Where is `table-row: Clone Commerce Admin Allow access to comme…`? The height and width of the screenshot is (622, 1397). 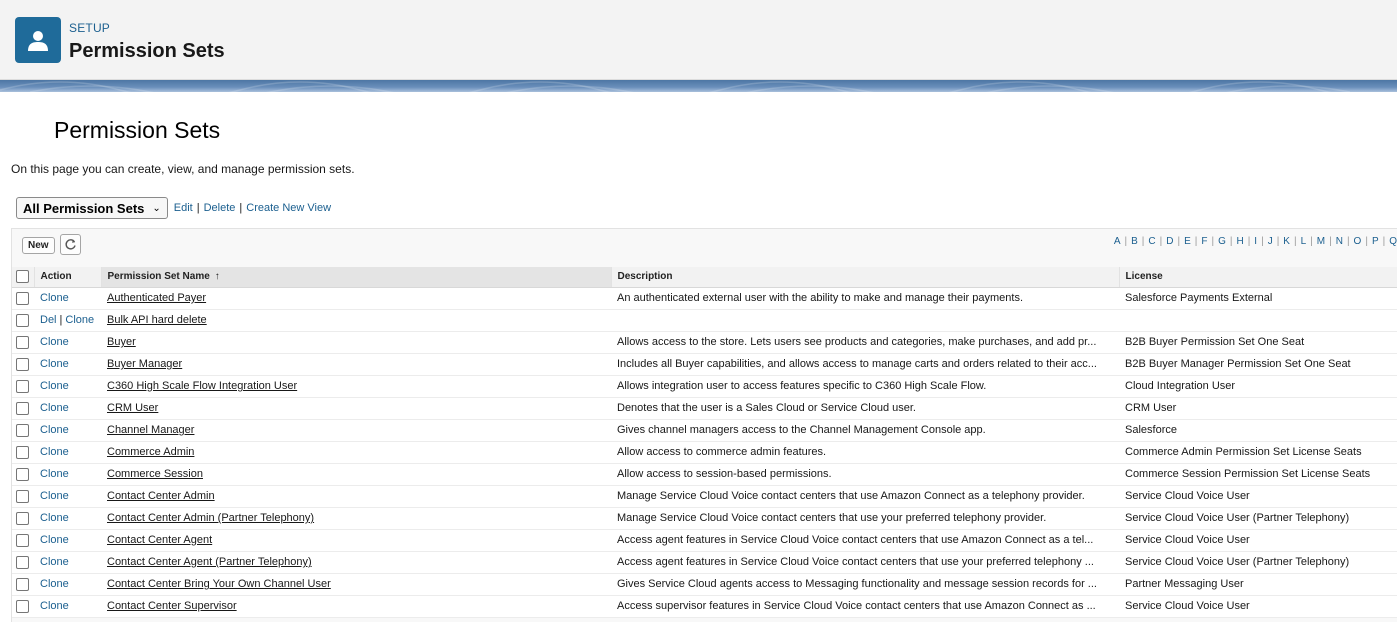
table-row: Clone Commerce Admin Allow access to comme… is located at coordinates (704, 452).